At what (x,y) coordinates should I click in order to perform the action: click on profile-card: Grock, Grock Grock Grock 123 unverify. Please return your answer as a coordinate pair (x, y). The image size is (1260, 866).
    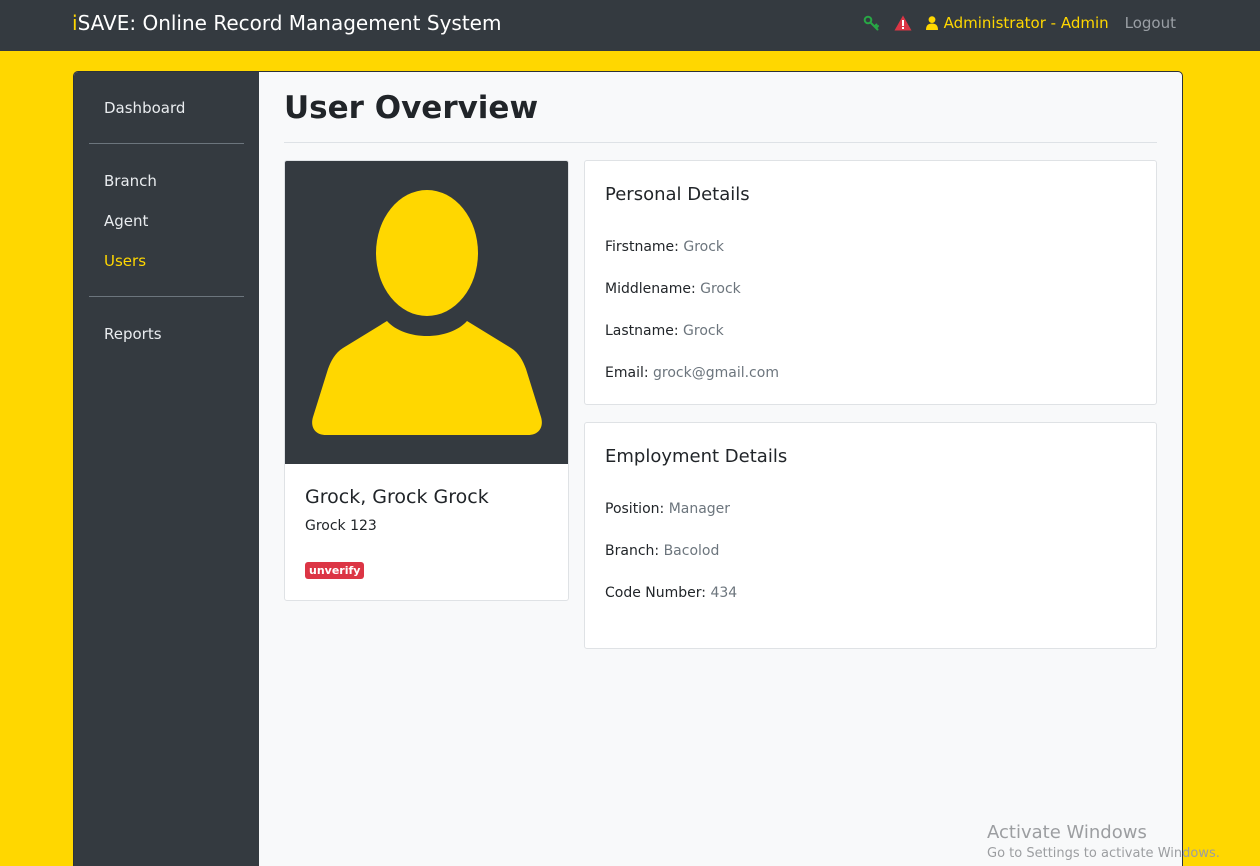
    Looking at the image, I should click on (426, 380).